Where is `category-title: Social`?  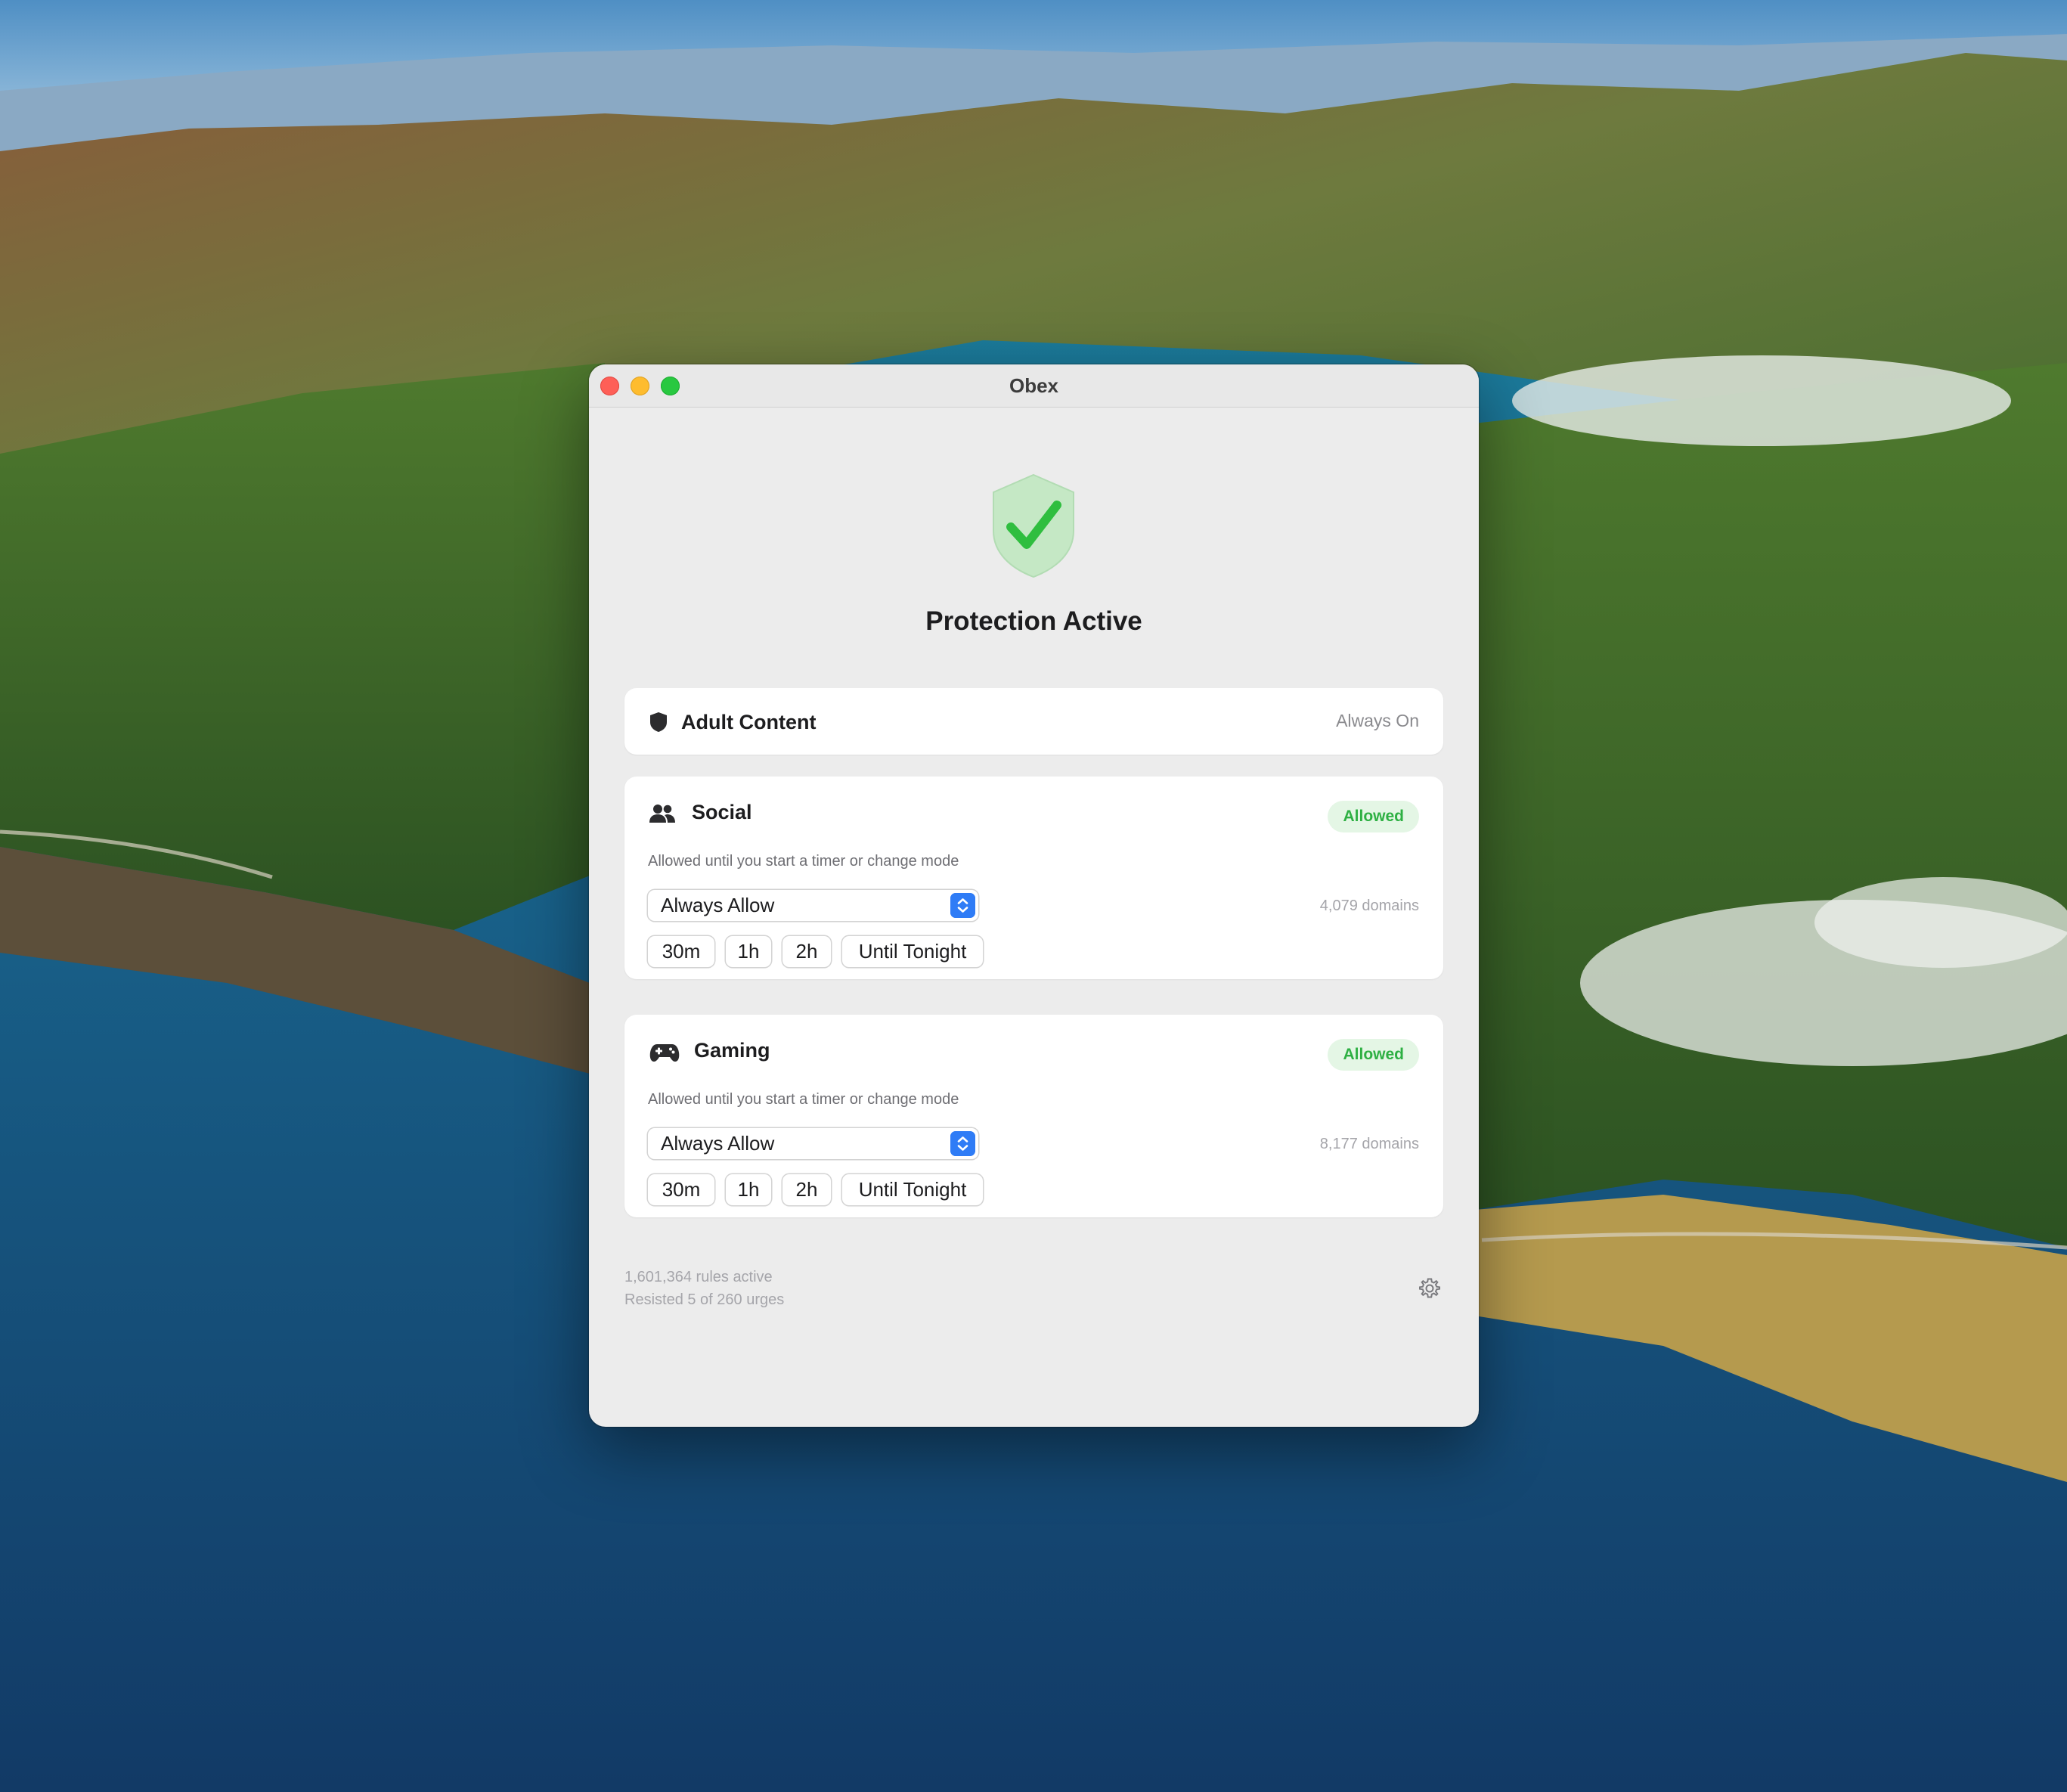
category-title: Social is located at coordinates (722, 812).